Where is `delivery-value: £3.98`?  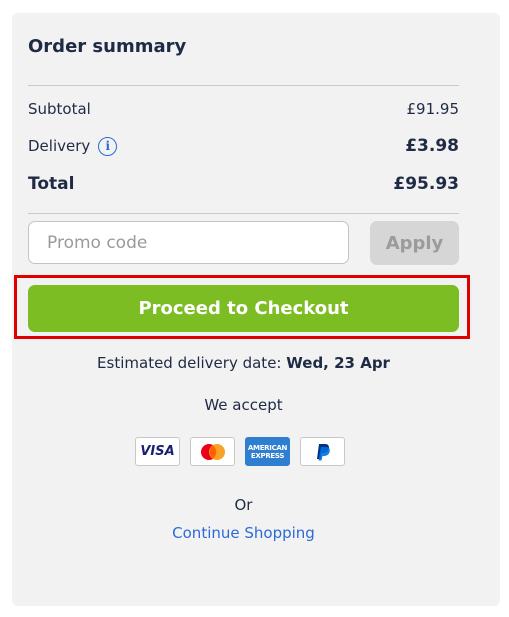
delivery-value: £3.98 is located at coordinates (432, 146).